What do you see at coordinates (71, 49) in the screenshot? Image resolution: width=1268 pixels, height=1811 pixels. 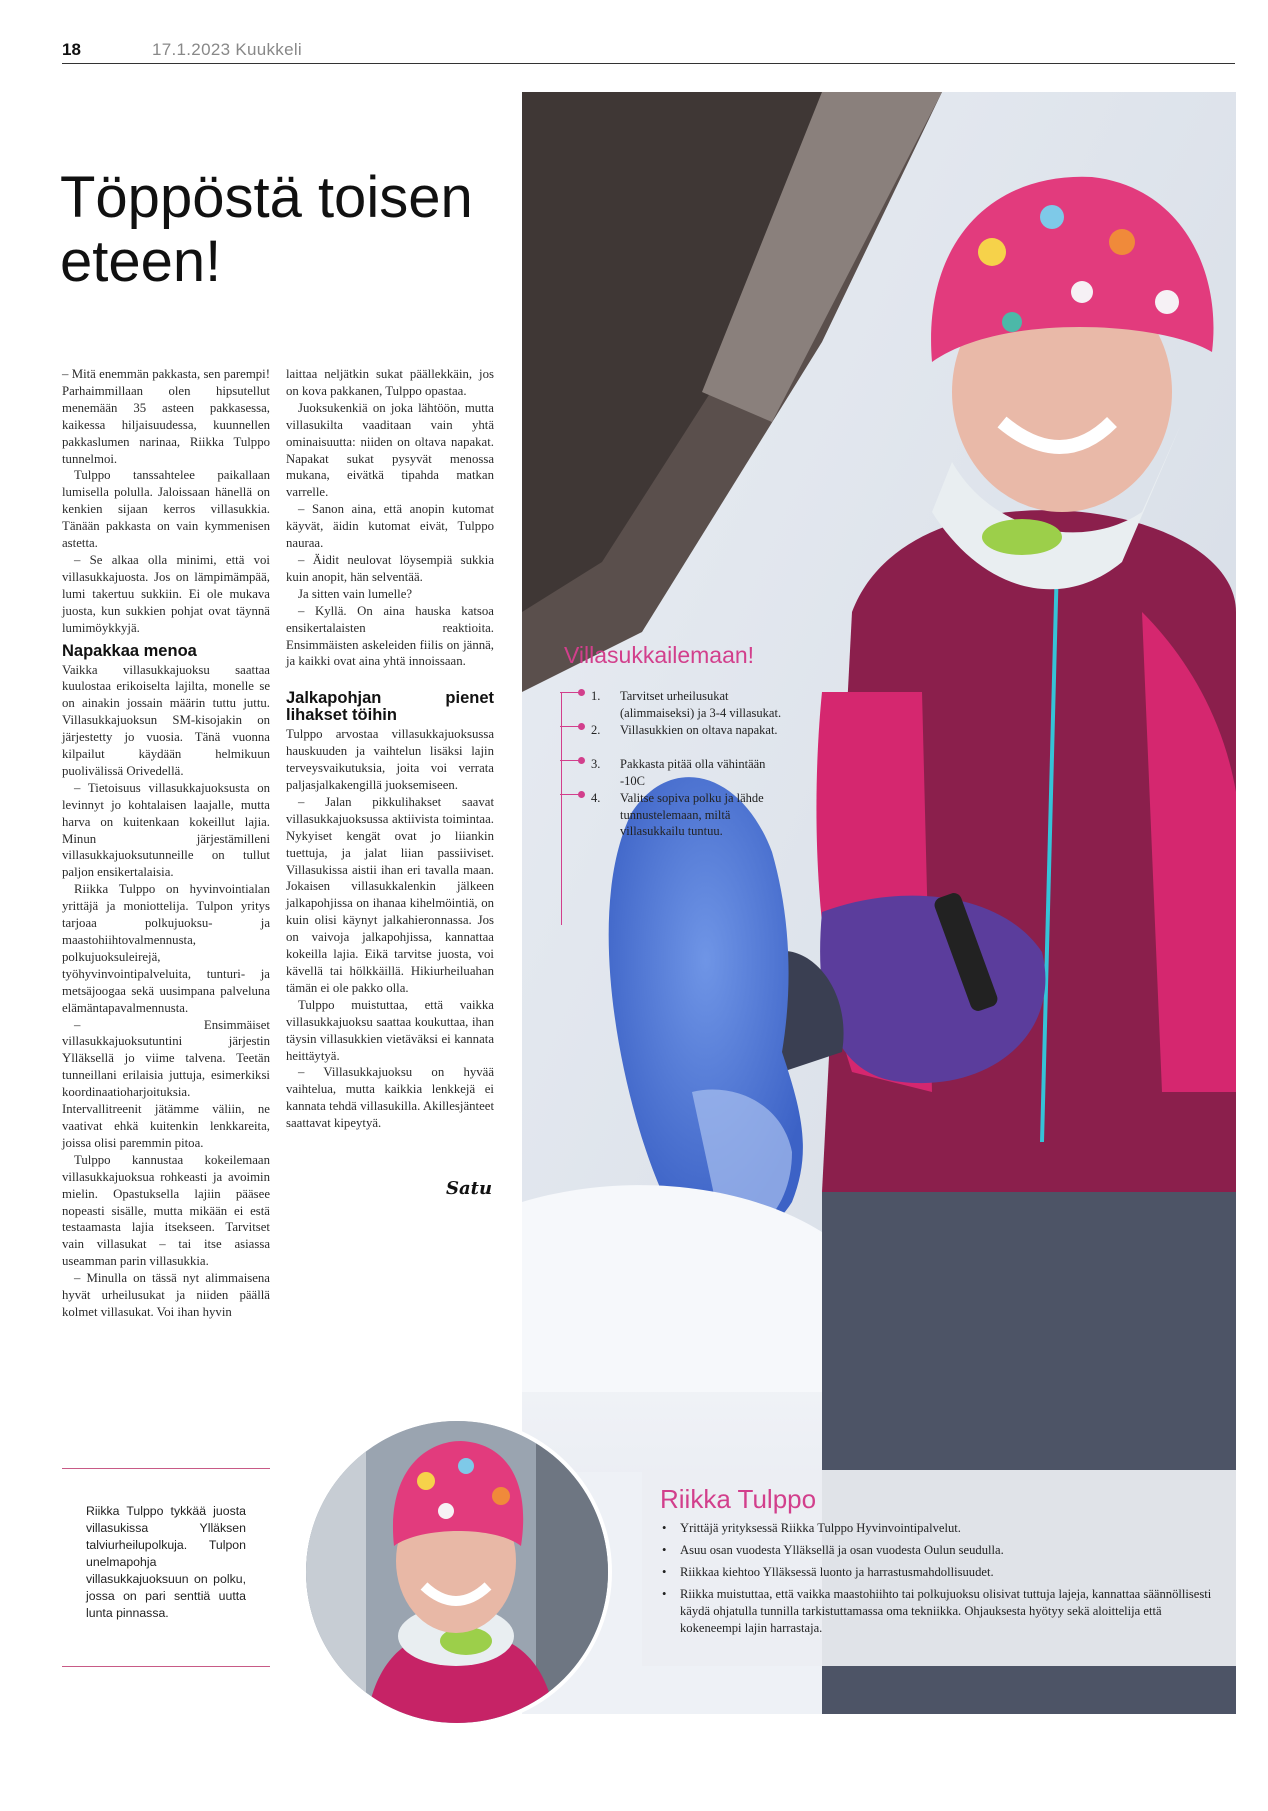 I see `page-number: 18` at bounding box center [71, 49].